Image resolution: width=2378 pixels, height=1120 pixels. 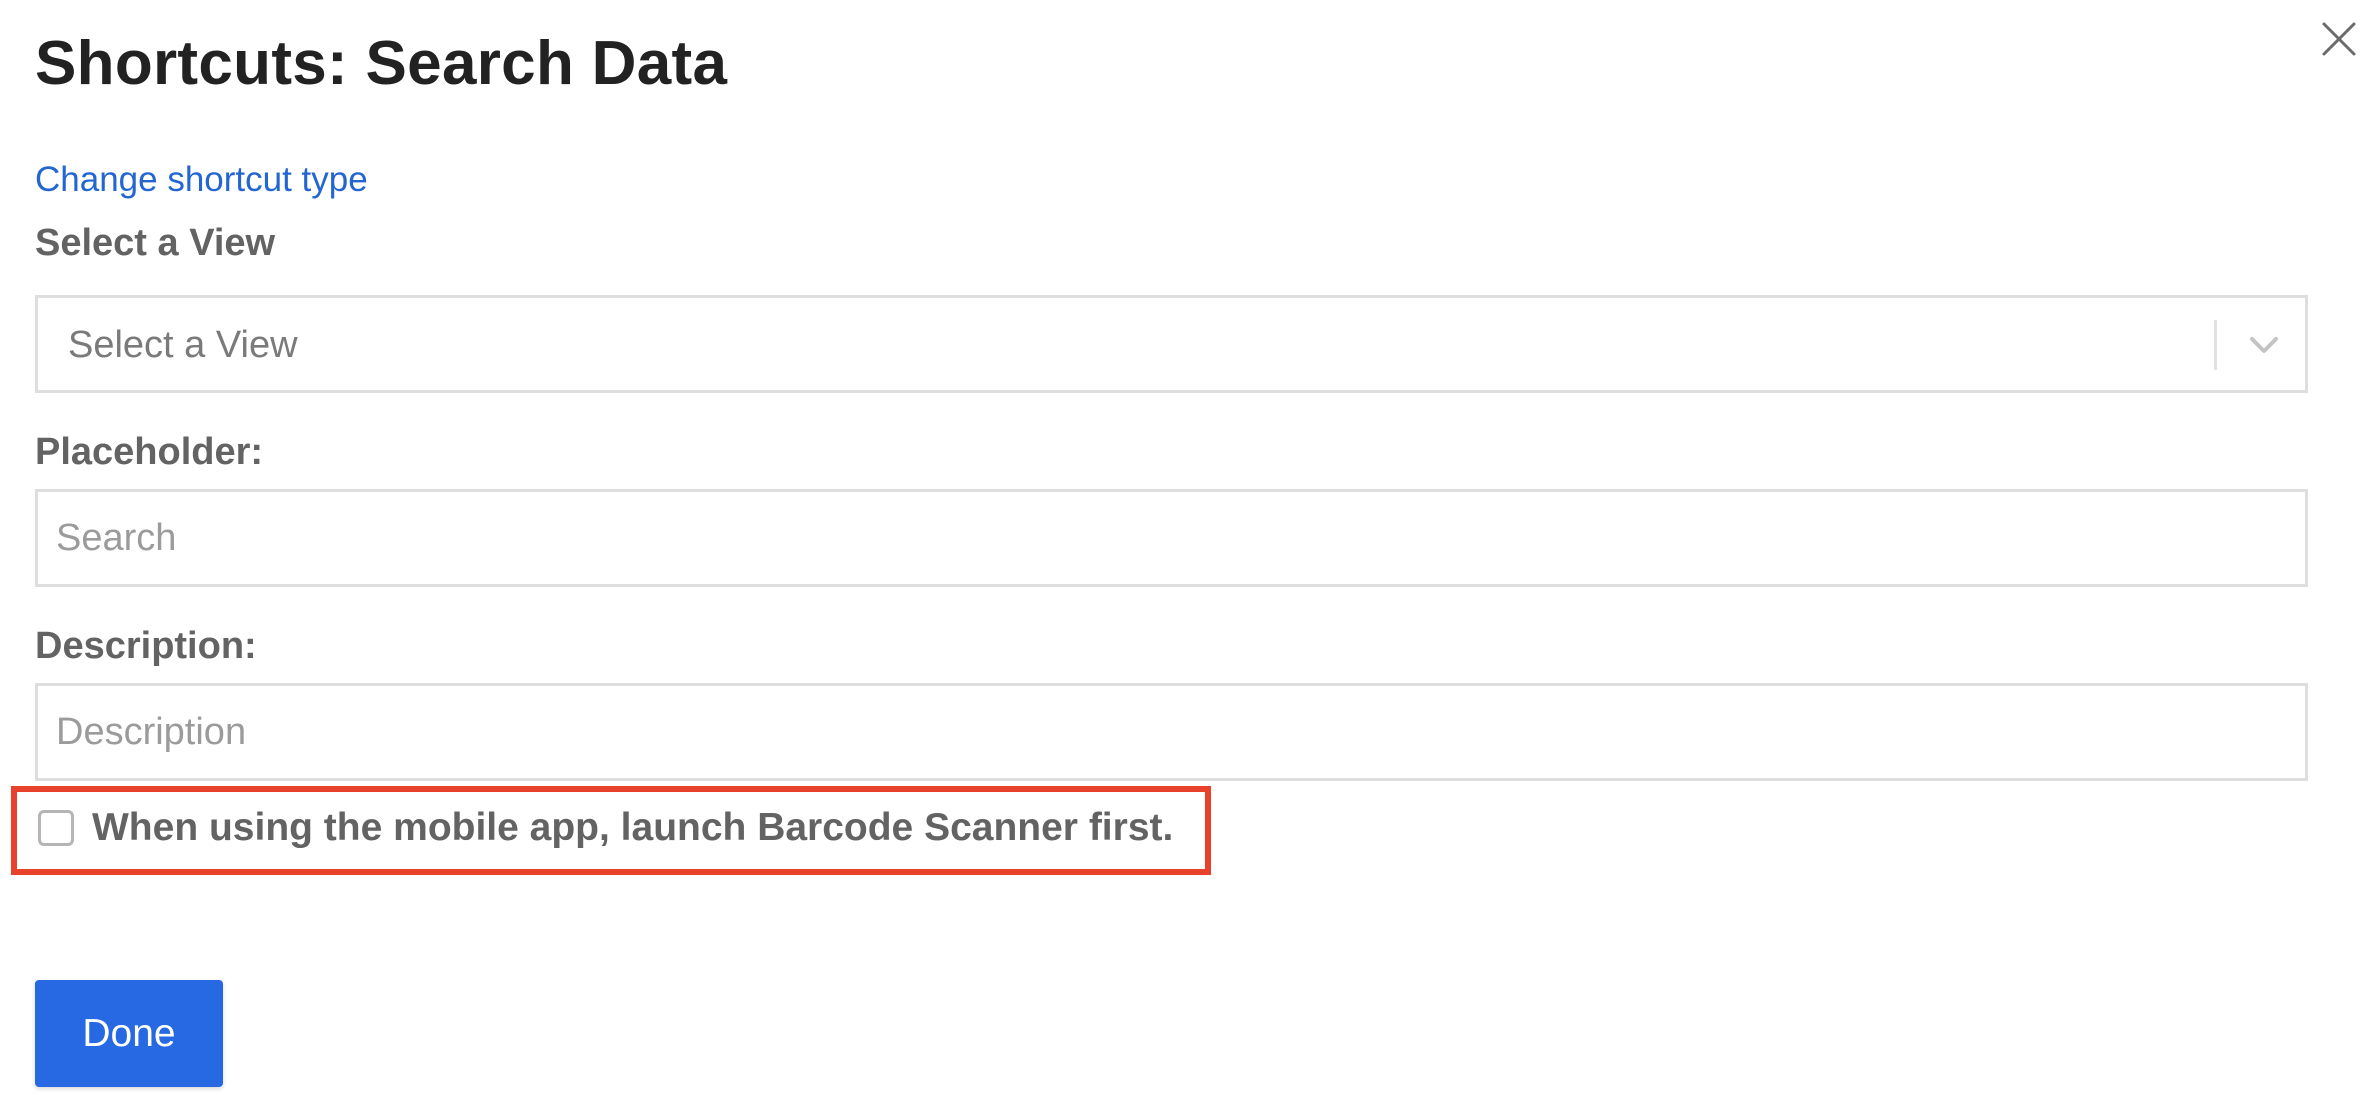 I want to click on done-button: Done, so click(x=129, y=1033).